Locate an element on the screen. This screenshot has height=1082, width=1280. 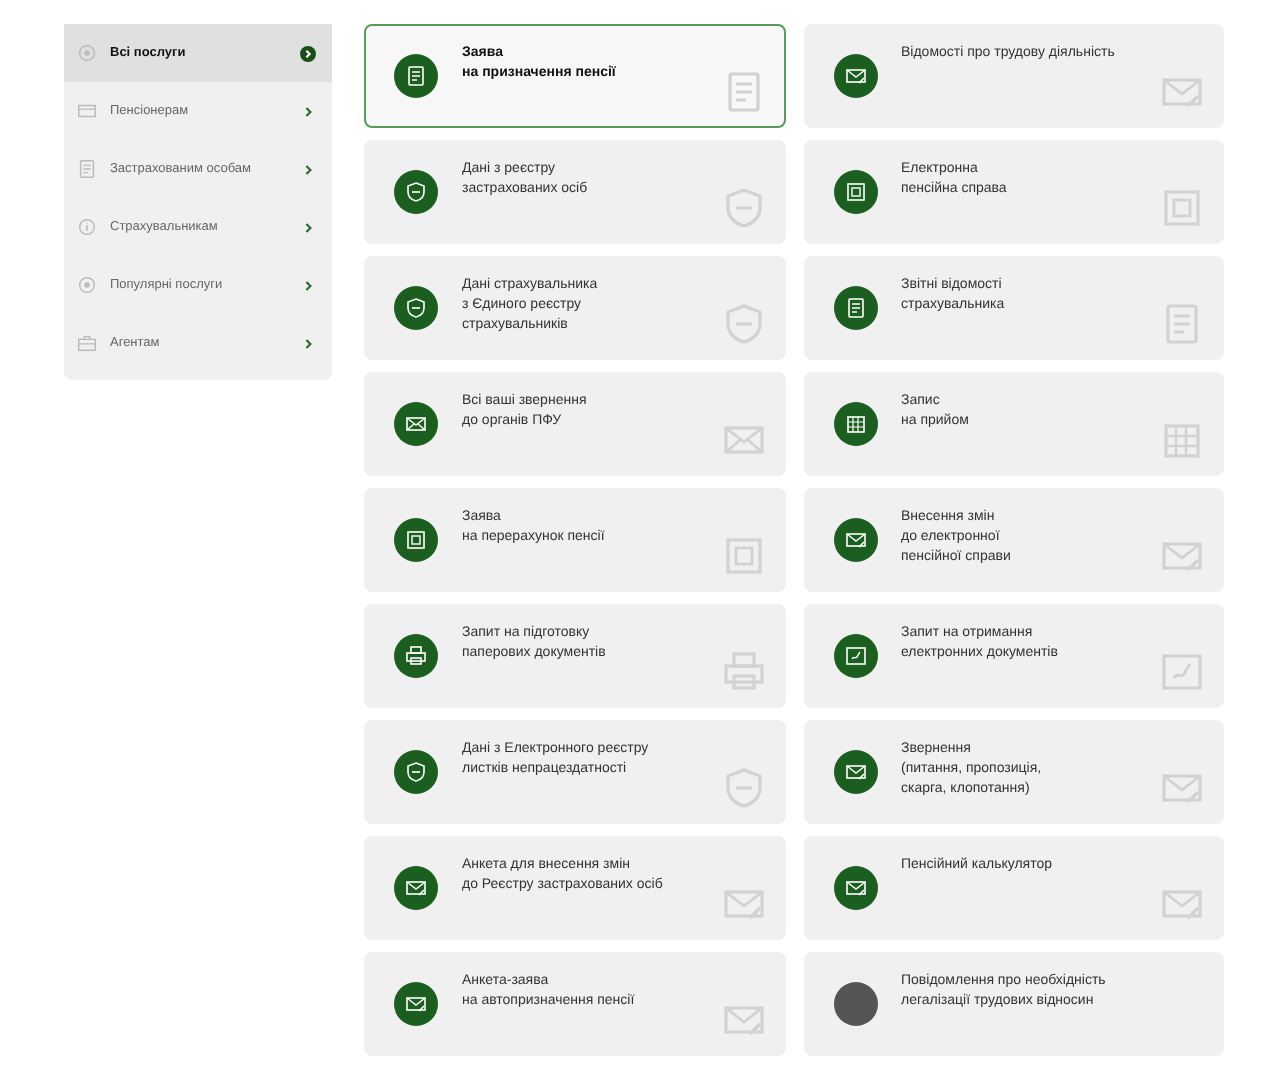
info-icon is located at coordinates (87, 227).